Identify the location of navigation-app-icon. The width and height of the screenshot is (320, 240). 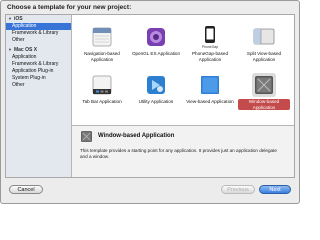
(102, 37).